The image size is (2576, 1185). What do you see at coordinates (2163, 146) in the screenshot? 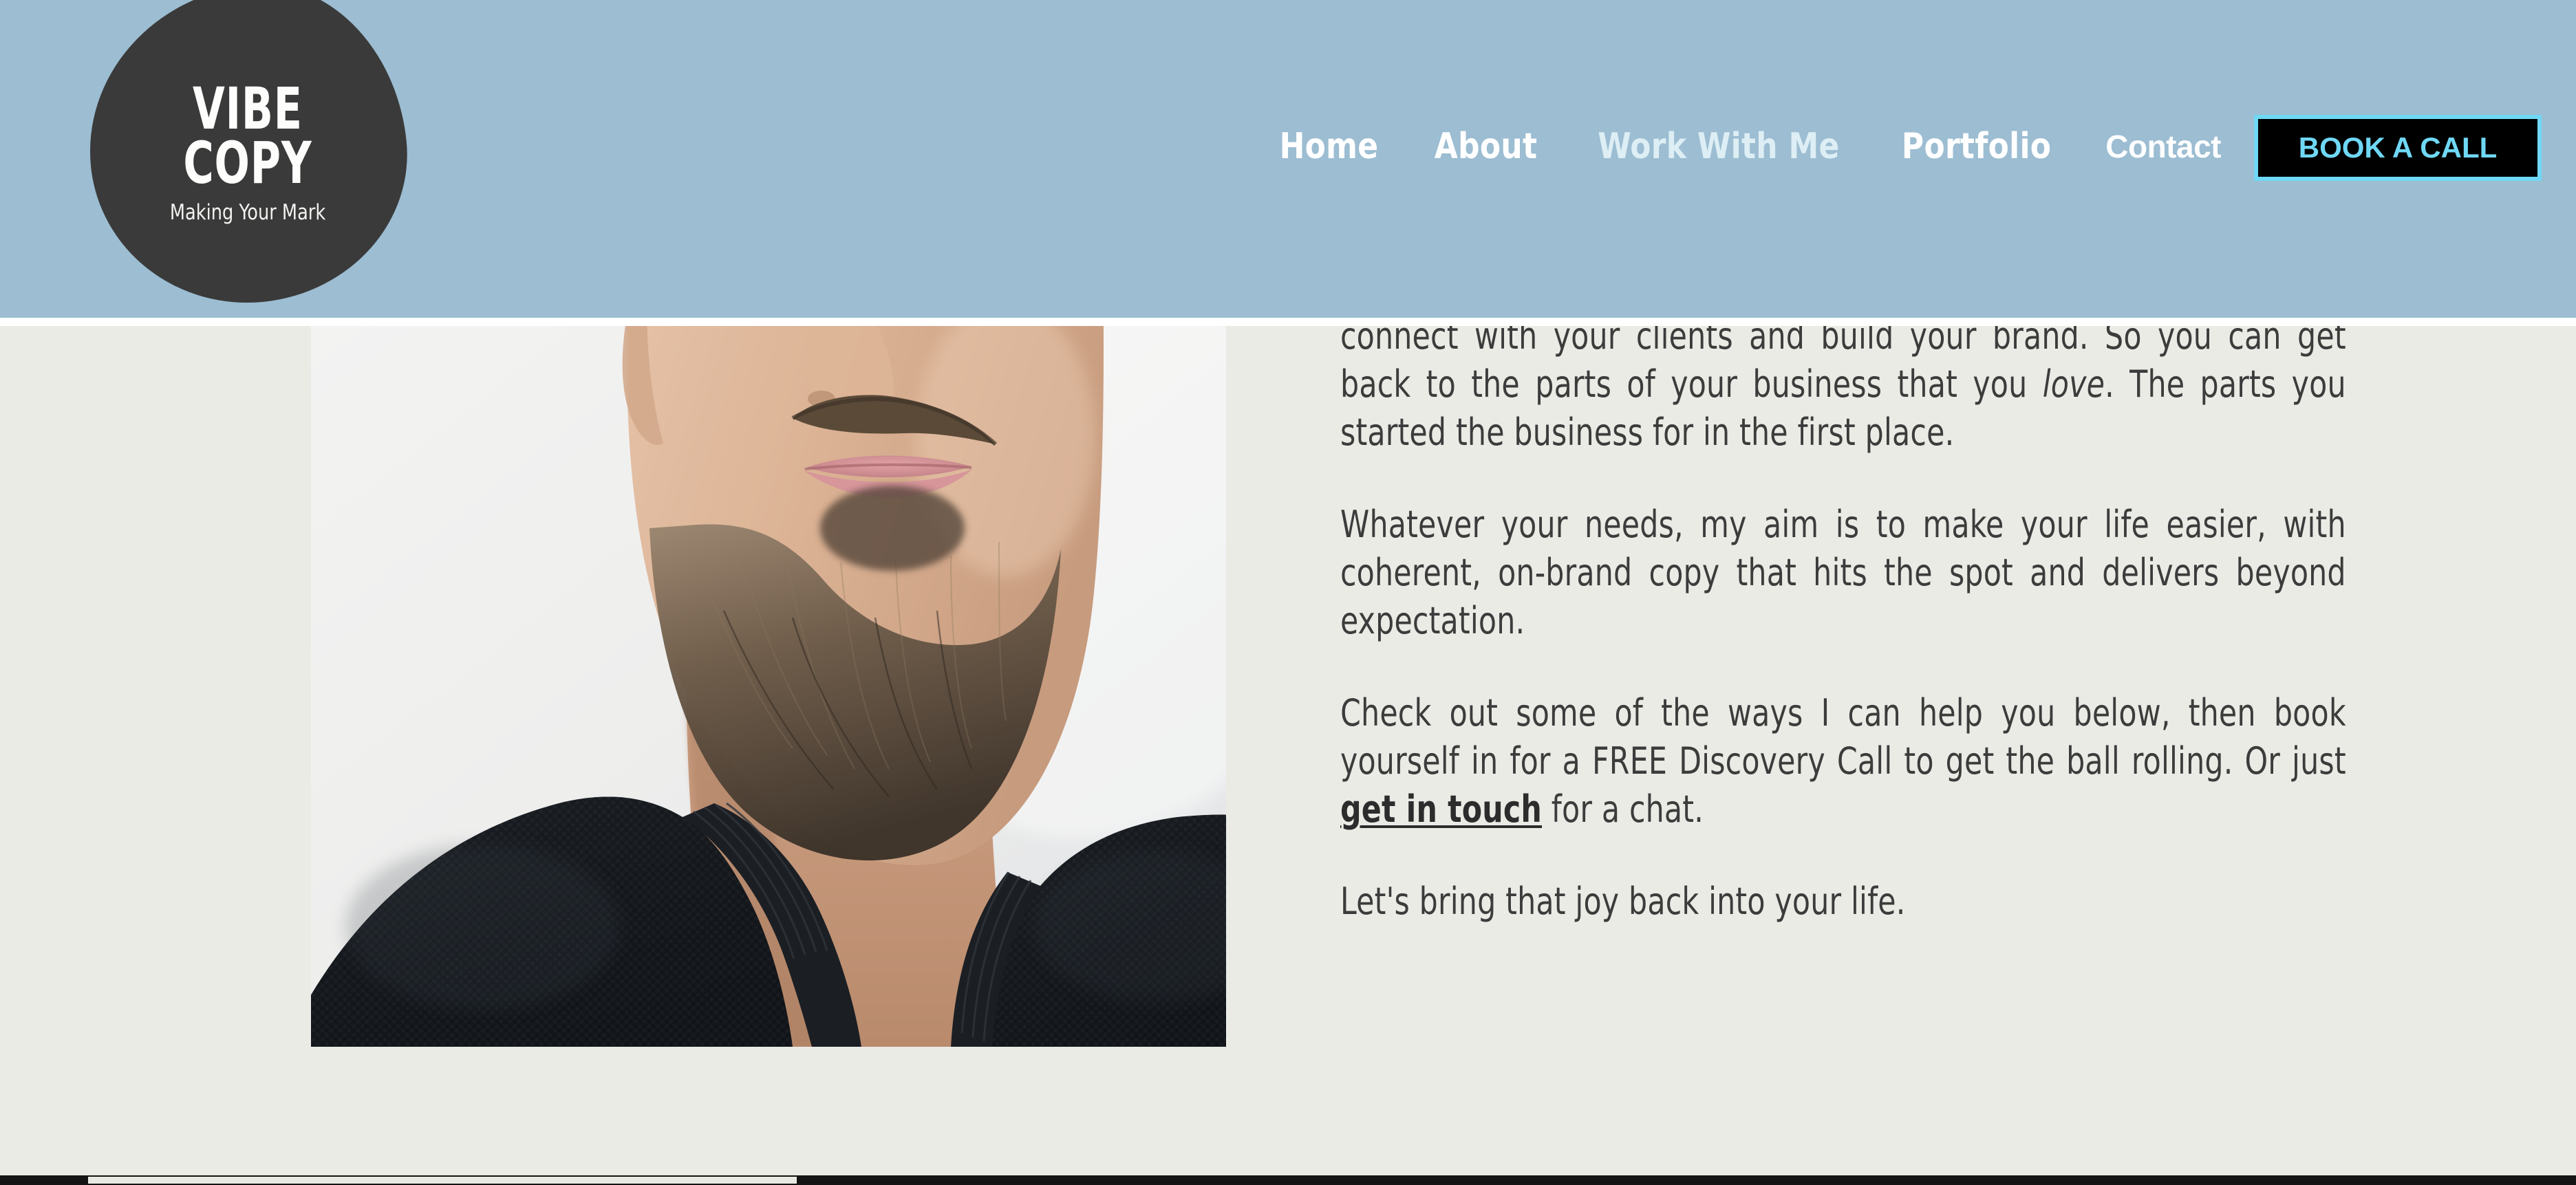
I see `nav-item-contact: Contact` at bounding box center [2163, 146].